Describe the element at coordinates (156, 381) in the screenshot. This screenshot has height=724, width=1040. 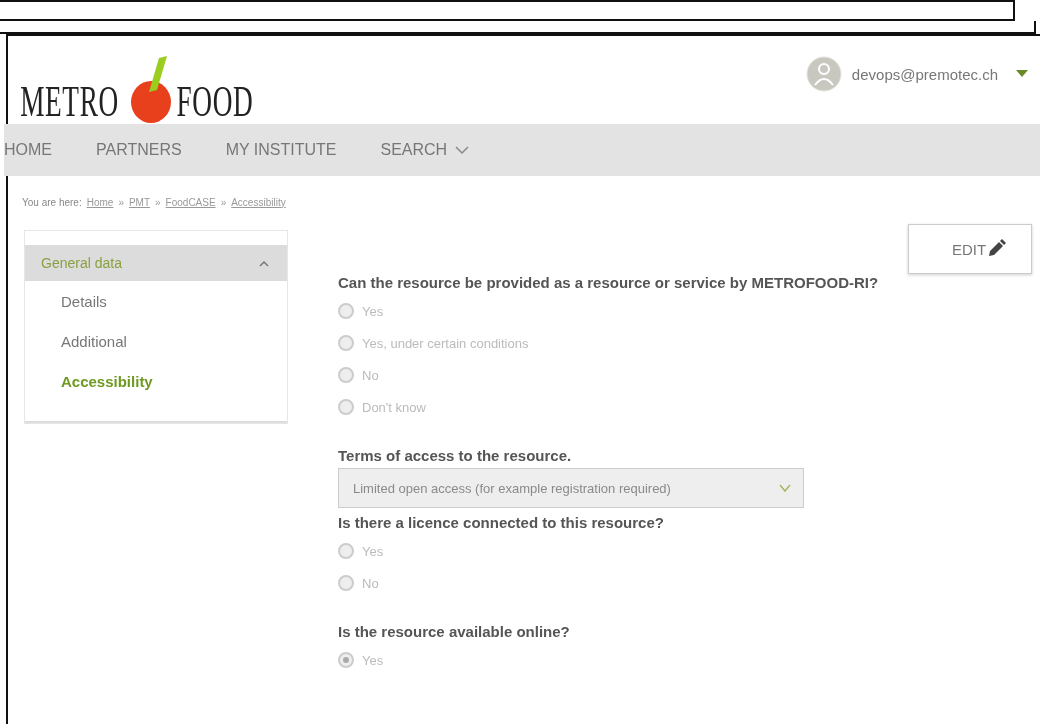
I see `sidebar-item: Accessibility` at that location.